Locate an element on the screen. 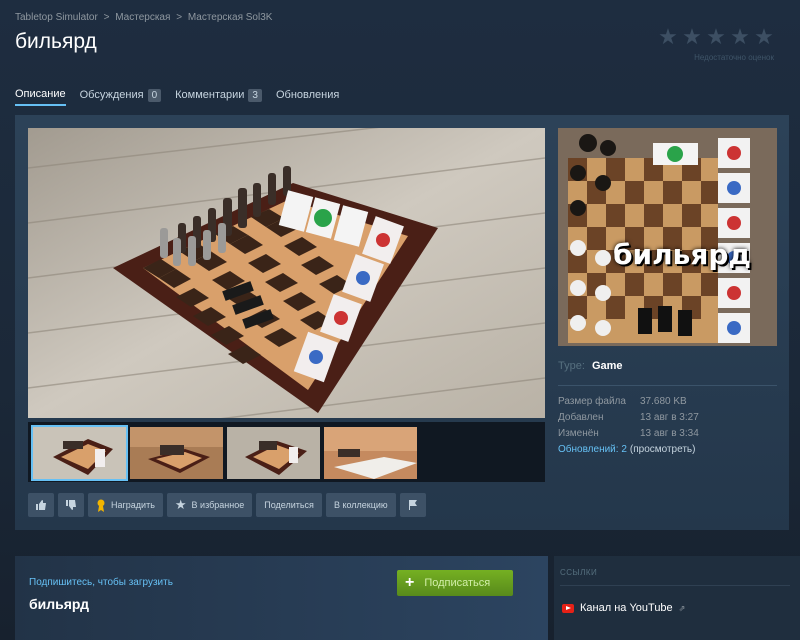  breadcrumb-item-author-workshop: Мастерская Sol3K is located at coordinates (230, 17).